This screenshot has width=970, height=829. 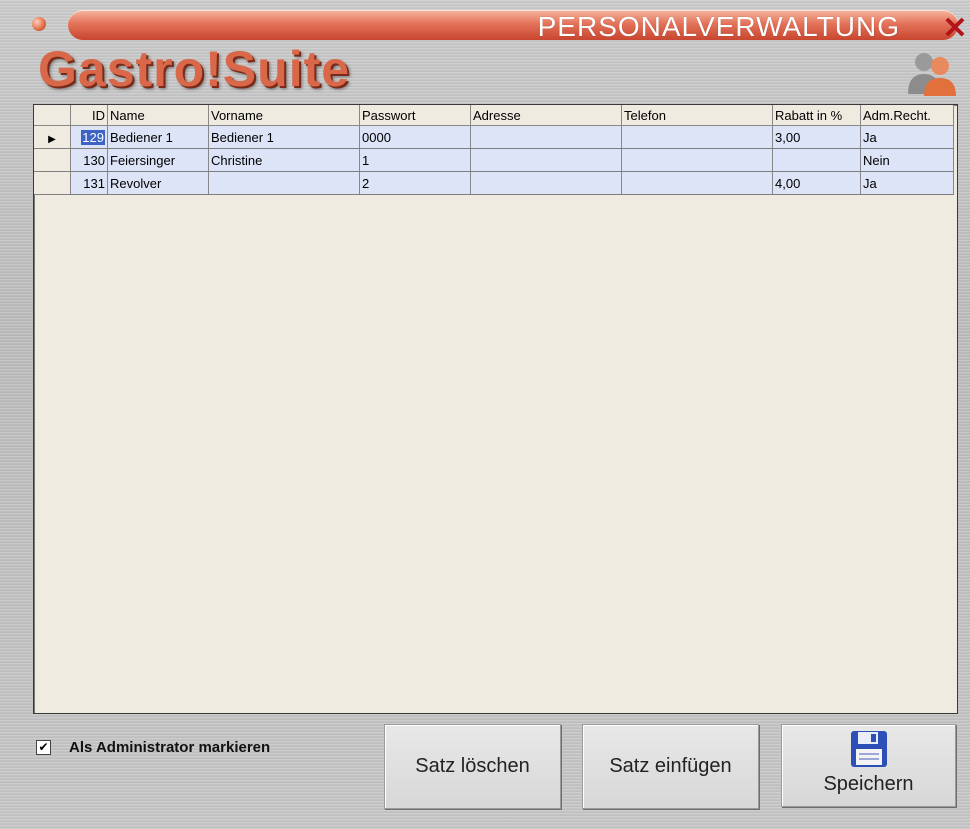 I want to click on column-header-vorname: Vorname, so click(x=284, y=115).